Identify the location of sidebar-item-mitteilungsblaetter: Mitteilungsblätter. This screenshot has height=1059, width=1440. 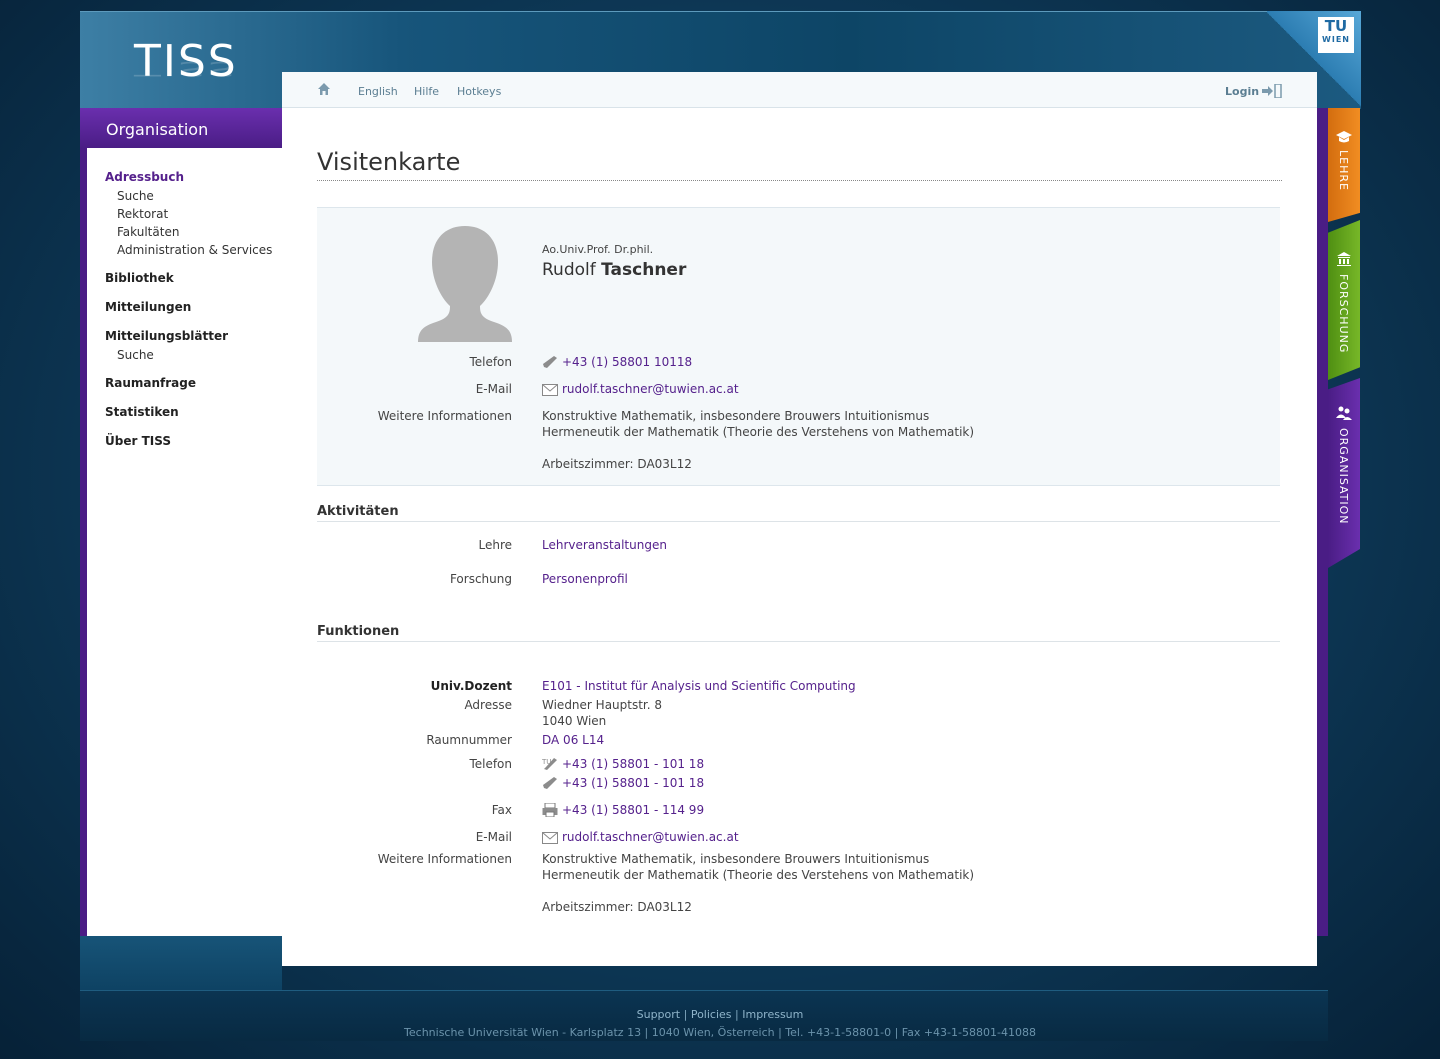
(166, 336).